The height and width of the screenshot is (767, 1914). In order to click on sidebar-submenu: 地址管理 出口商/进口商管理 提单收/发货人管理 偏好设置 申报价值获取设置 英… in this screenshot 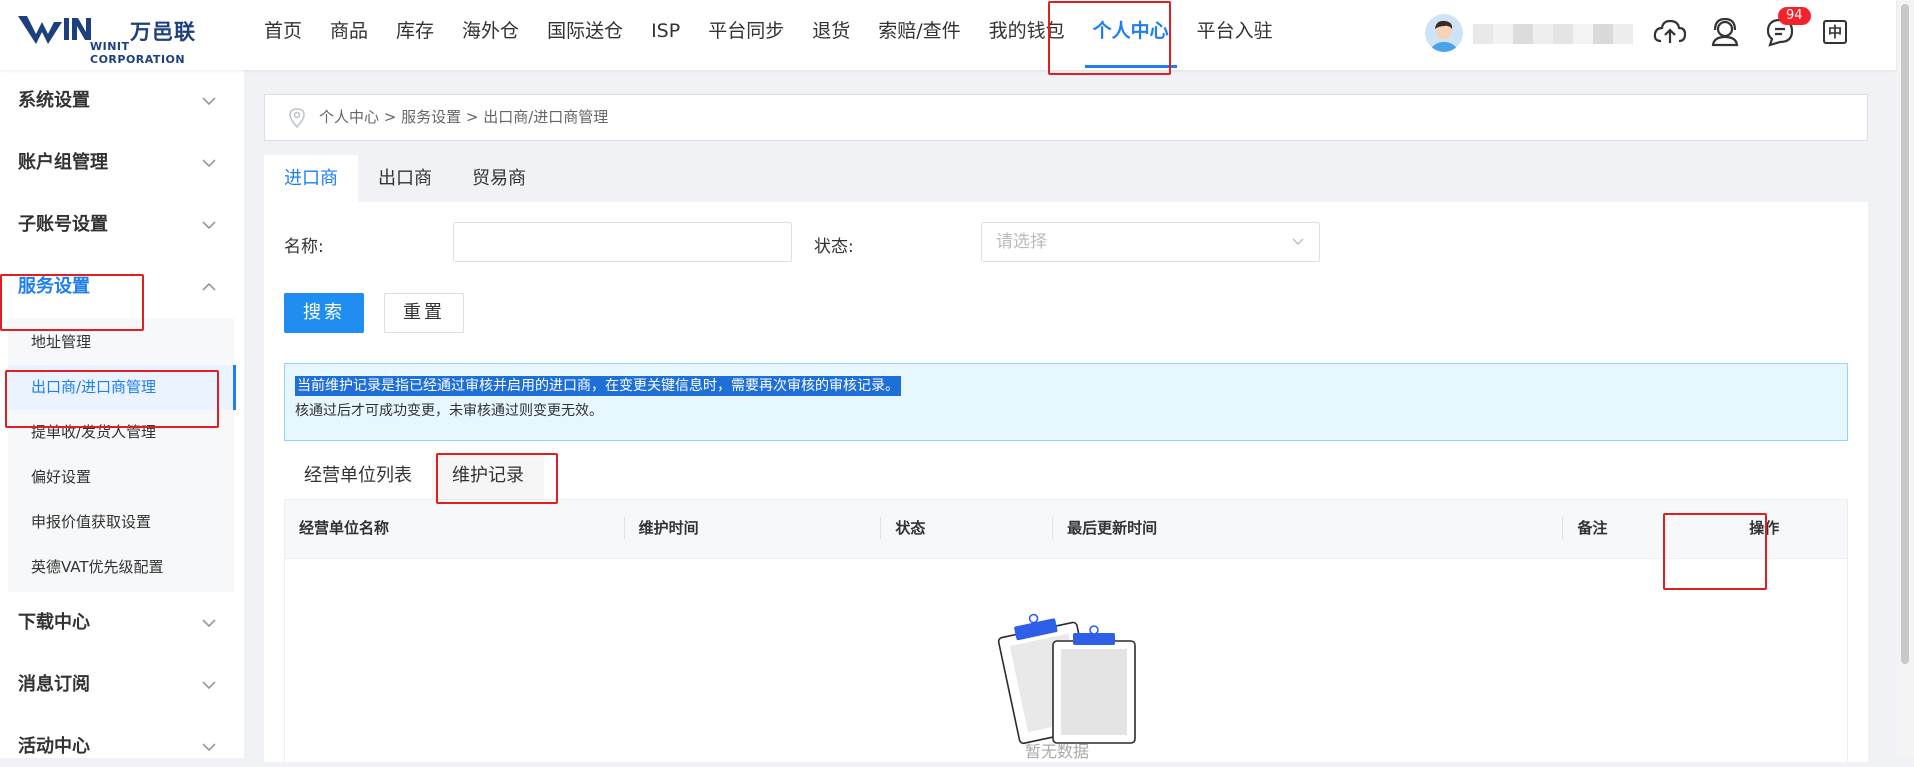, I will do `click(122, 455)`.